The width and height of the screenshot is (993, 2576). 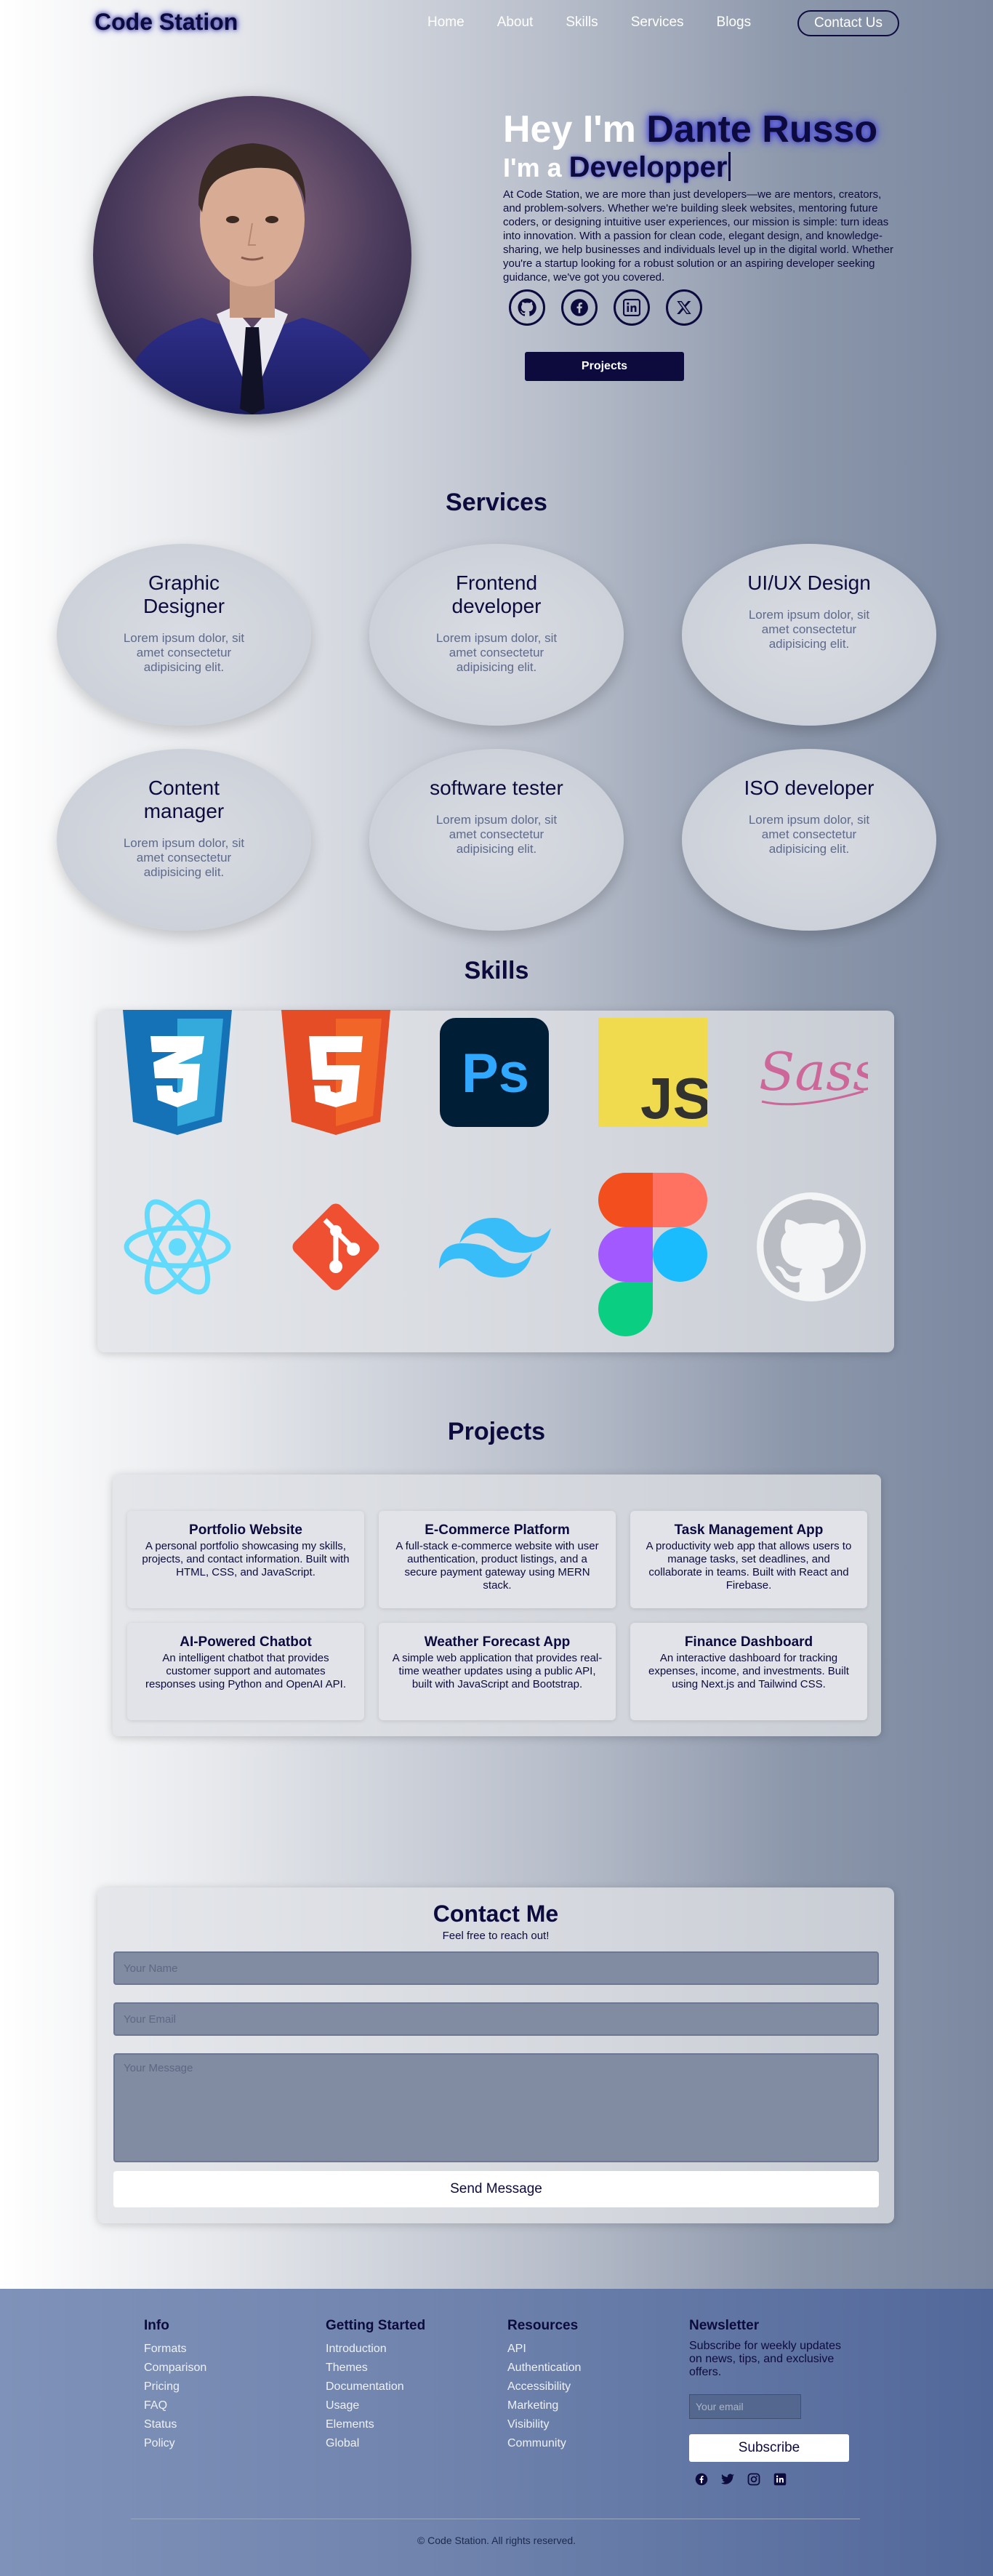 What do you see at coordinates (747, 2479) in the screenshot?
I see `footer-social-icons` at bounding box center [747, 2479].